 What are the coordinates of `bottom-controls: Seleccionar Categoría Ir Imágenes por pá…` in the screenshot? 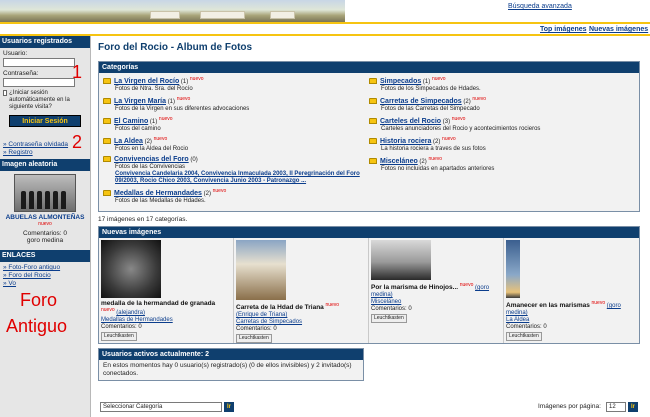 It's located at (369, 408).